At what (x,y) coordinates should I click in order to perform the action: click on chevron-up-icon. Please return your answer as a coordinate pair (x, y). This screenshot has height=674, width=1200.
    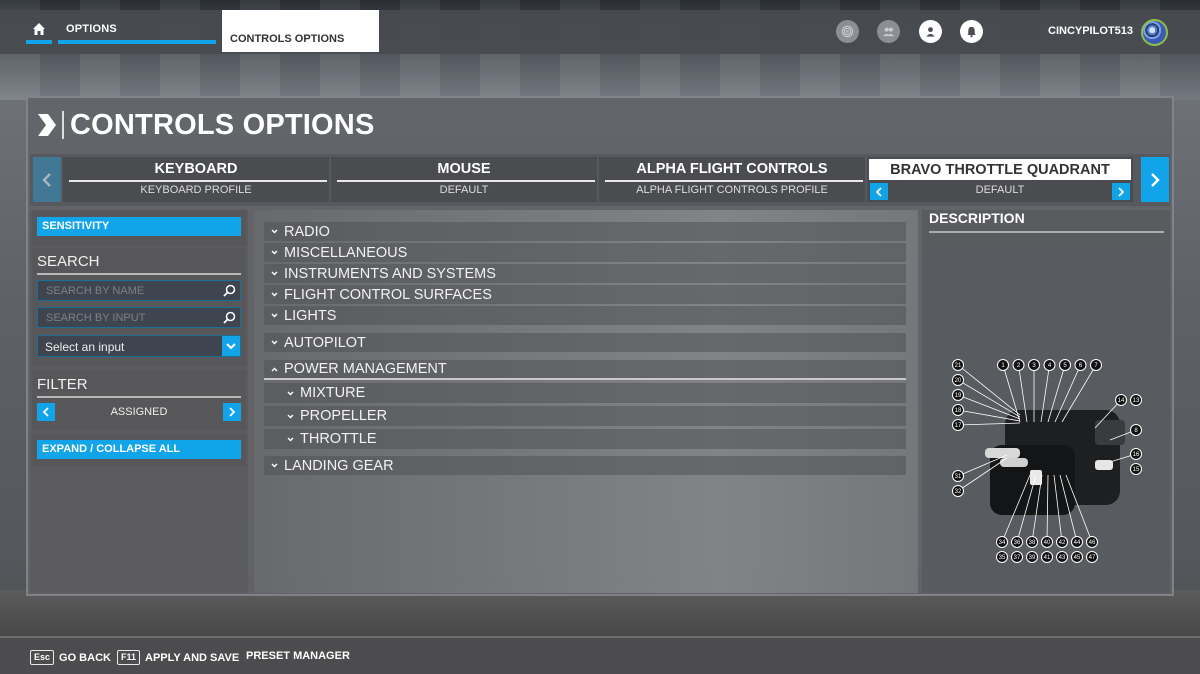
    Looking at the image, I should click on (274, 369).